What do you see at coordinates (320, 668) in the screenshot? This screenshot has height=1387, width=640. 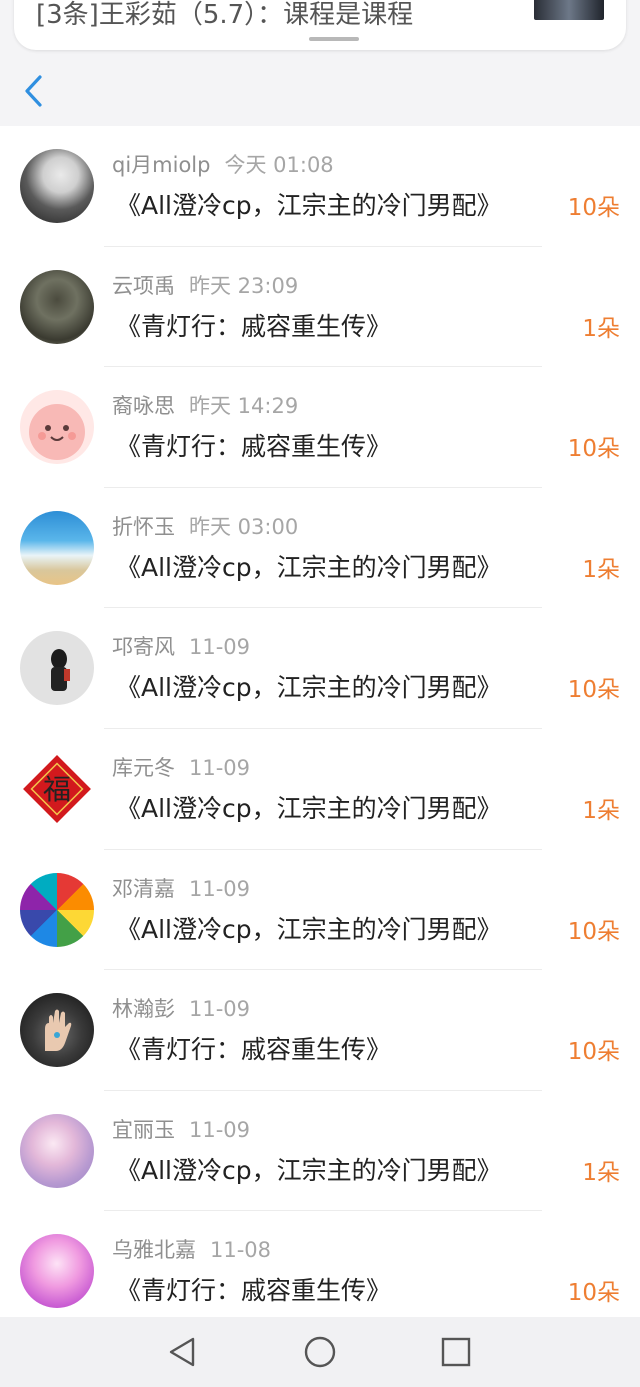 I see `list-item: 邛寄风 11-09 《All澄冷cp，江宗主的冷门男配》 10朵` at bounding box center [320, 668].